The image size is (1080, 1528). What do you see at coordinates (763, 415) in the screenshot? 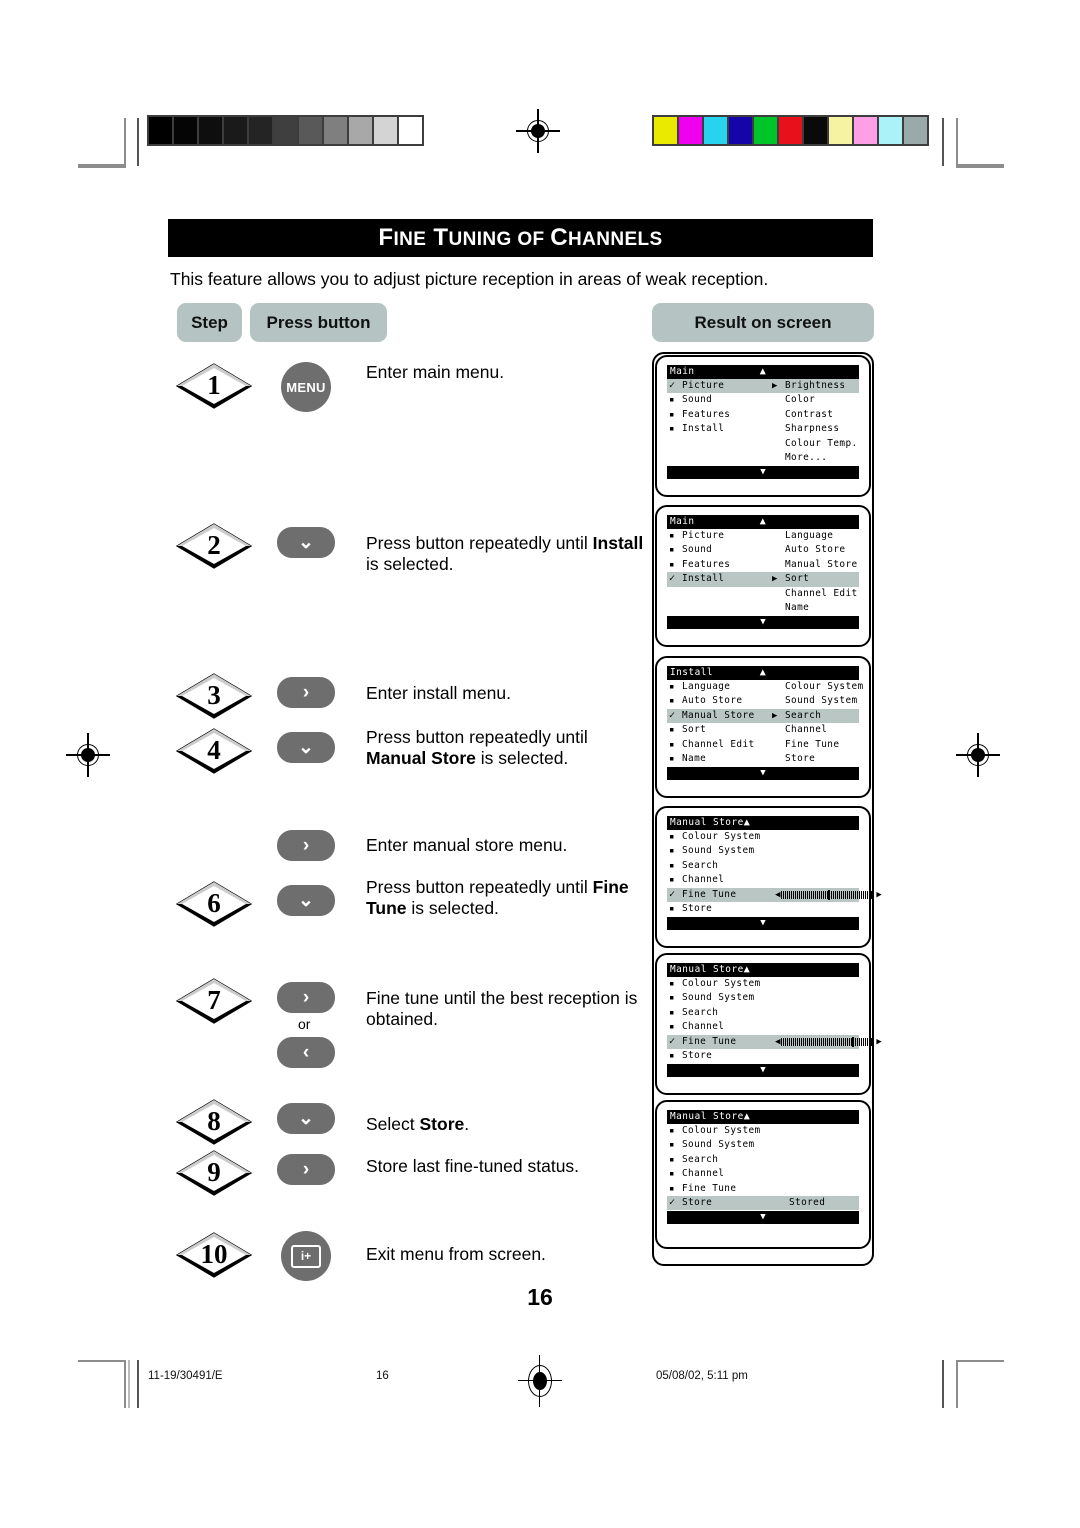
I see `osd-menu-item: ▪ Features Contrast` at bounding box center [763, 415].